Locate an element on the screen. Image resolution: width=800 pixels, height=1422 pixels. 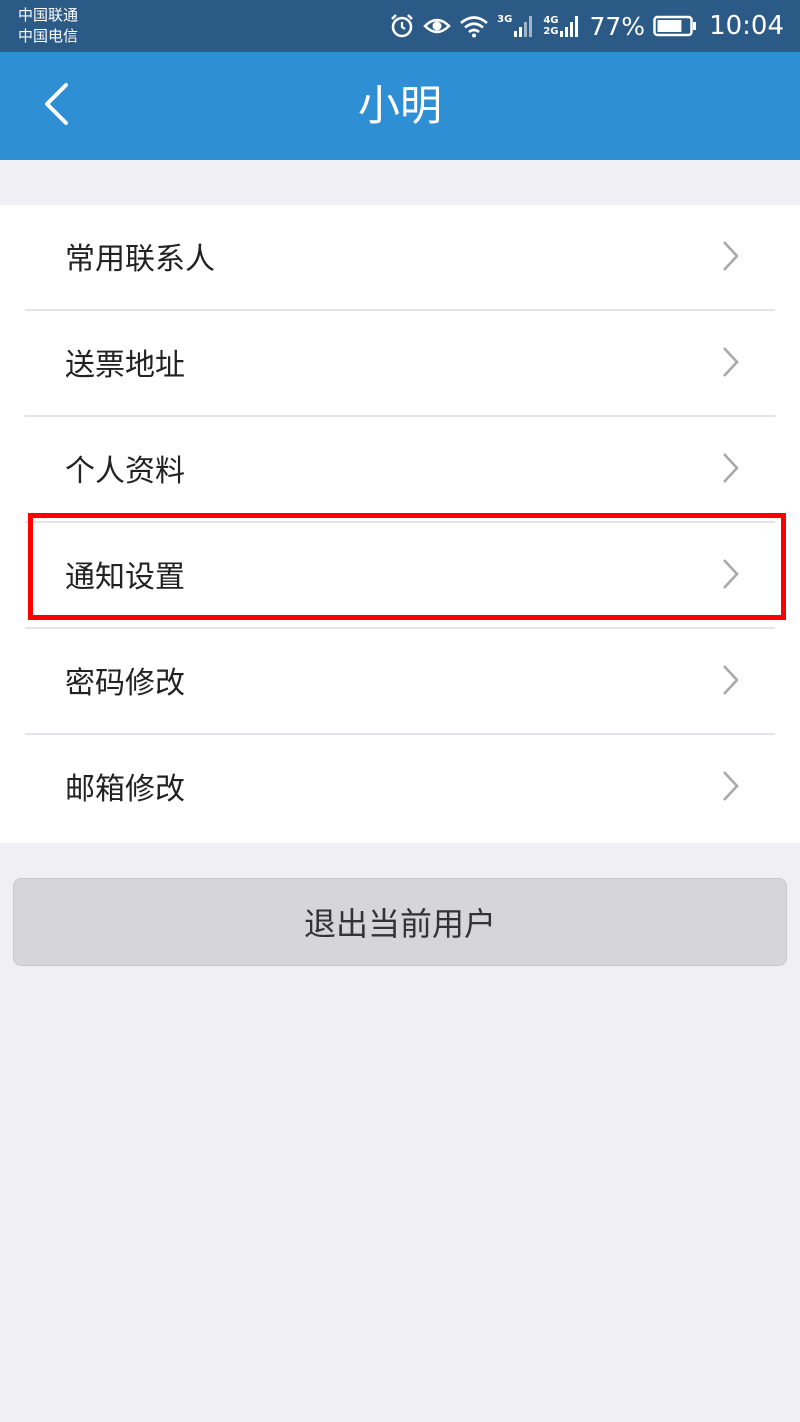
menu-item-ticket-address: 送票地址 is located at coordinates (400, 364).